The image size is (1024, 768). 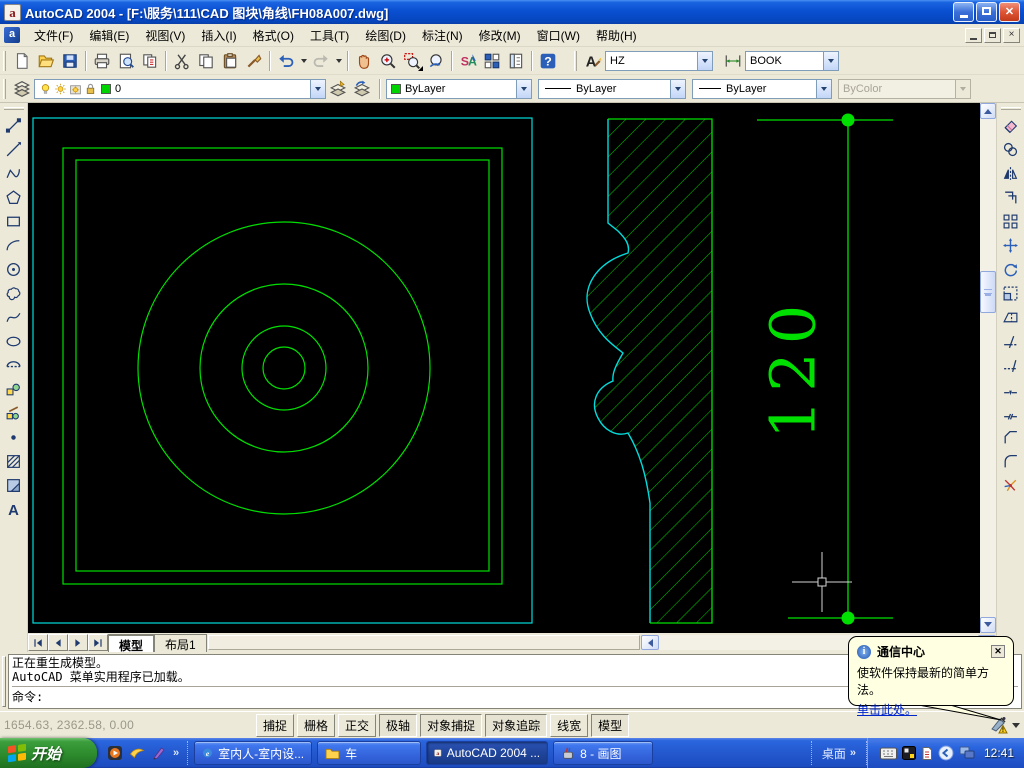 I want to click on undo-button, so click(x=286, y=60).